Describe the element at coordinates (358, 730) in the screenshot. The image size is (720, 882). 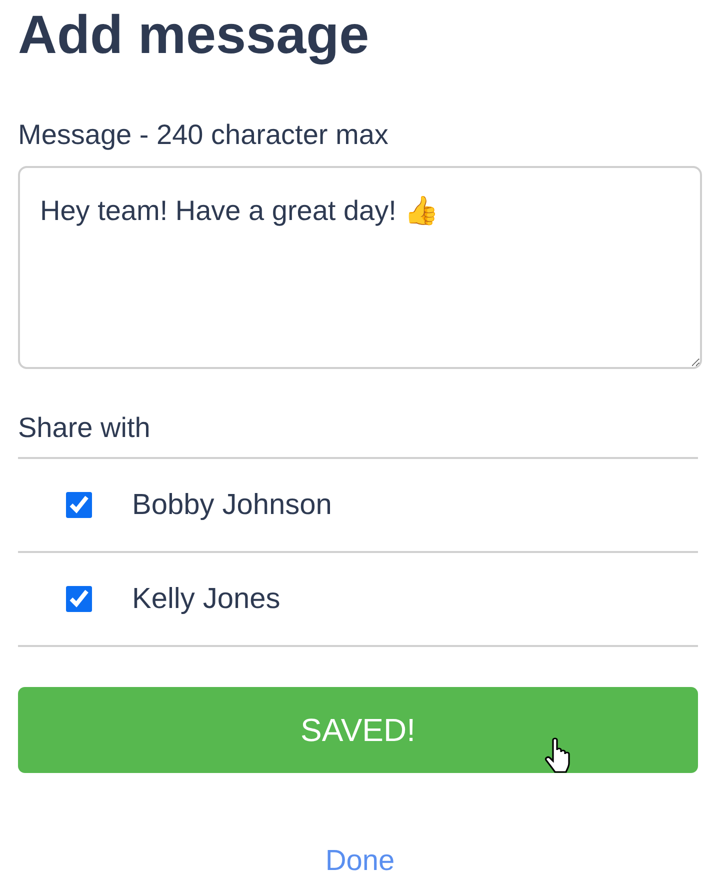
I see `save-button: SAVED!` at that location.